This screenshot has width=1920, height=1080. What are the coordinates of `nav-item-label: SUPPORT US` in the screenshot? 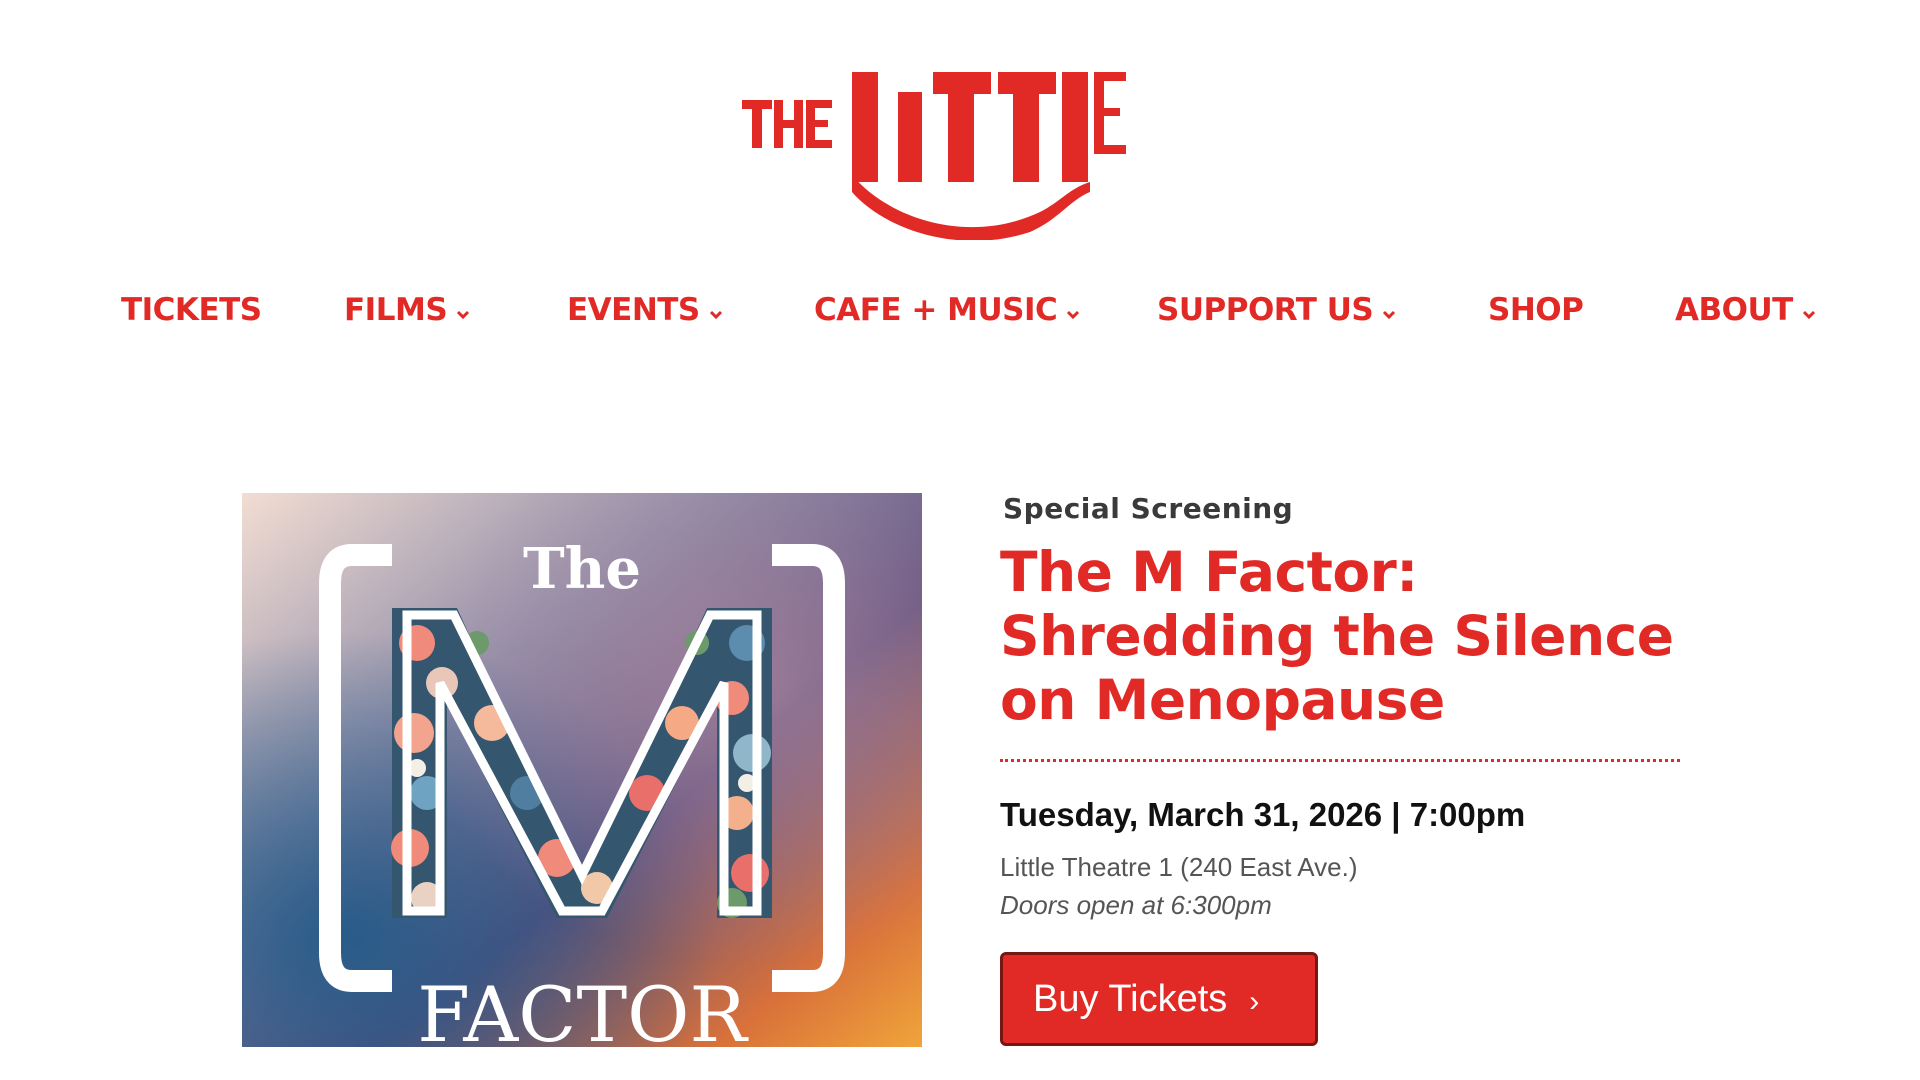 It's located at (1265, 310).